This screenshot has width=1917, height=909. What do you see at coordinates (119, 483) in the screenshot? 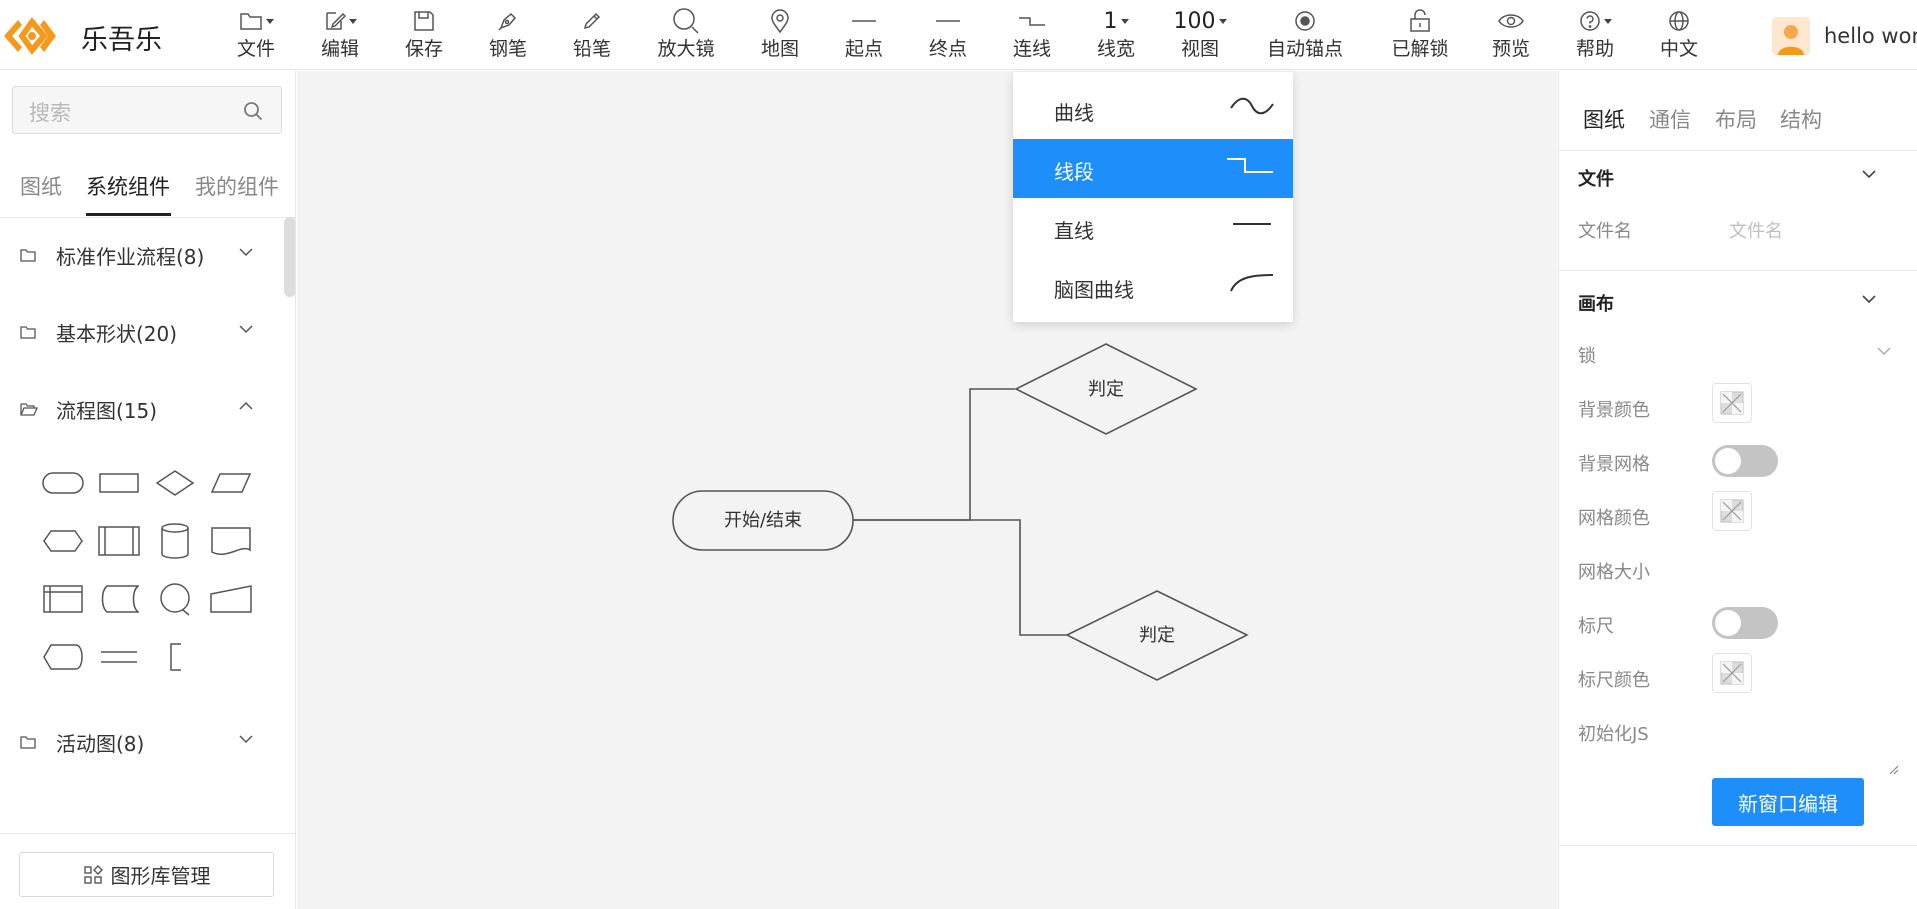
I see `process-shape-icon` at bounding box center [119, 483].